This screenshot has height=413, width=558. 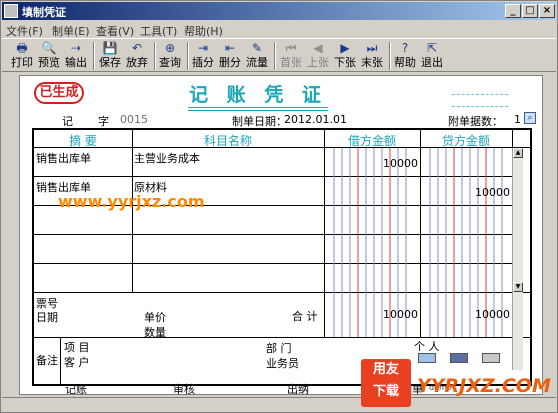 What do you see at coordinates (47, 360) in the screenshot?
I see `notes-label: 备注` at bounding box center [47, 360].